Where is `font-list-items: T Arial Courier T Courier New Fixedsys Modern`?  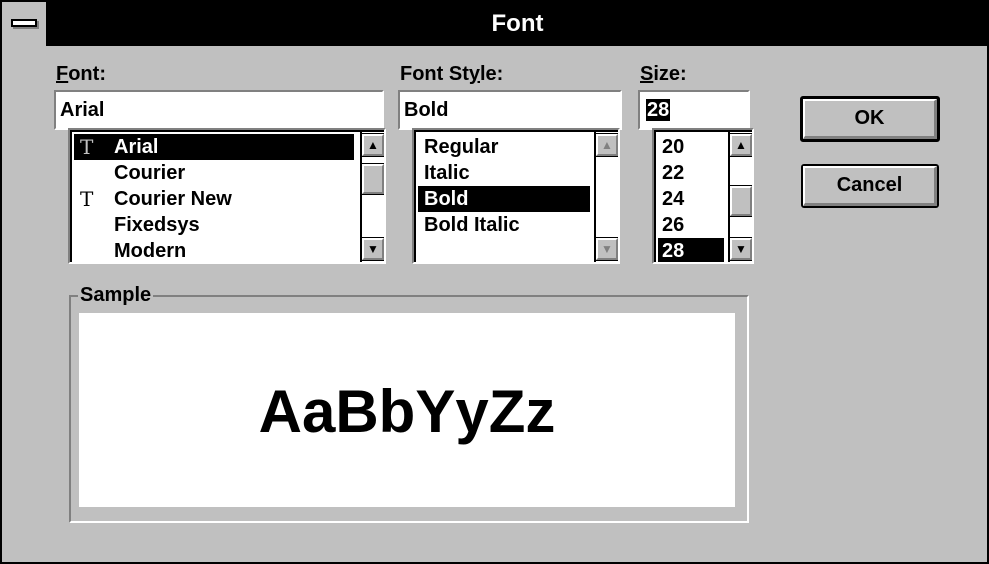
font-list-items: T Arial Courier T Courier New Fixedsys Modern is located at coordinates (214, 198).